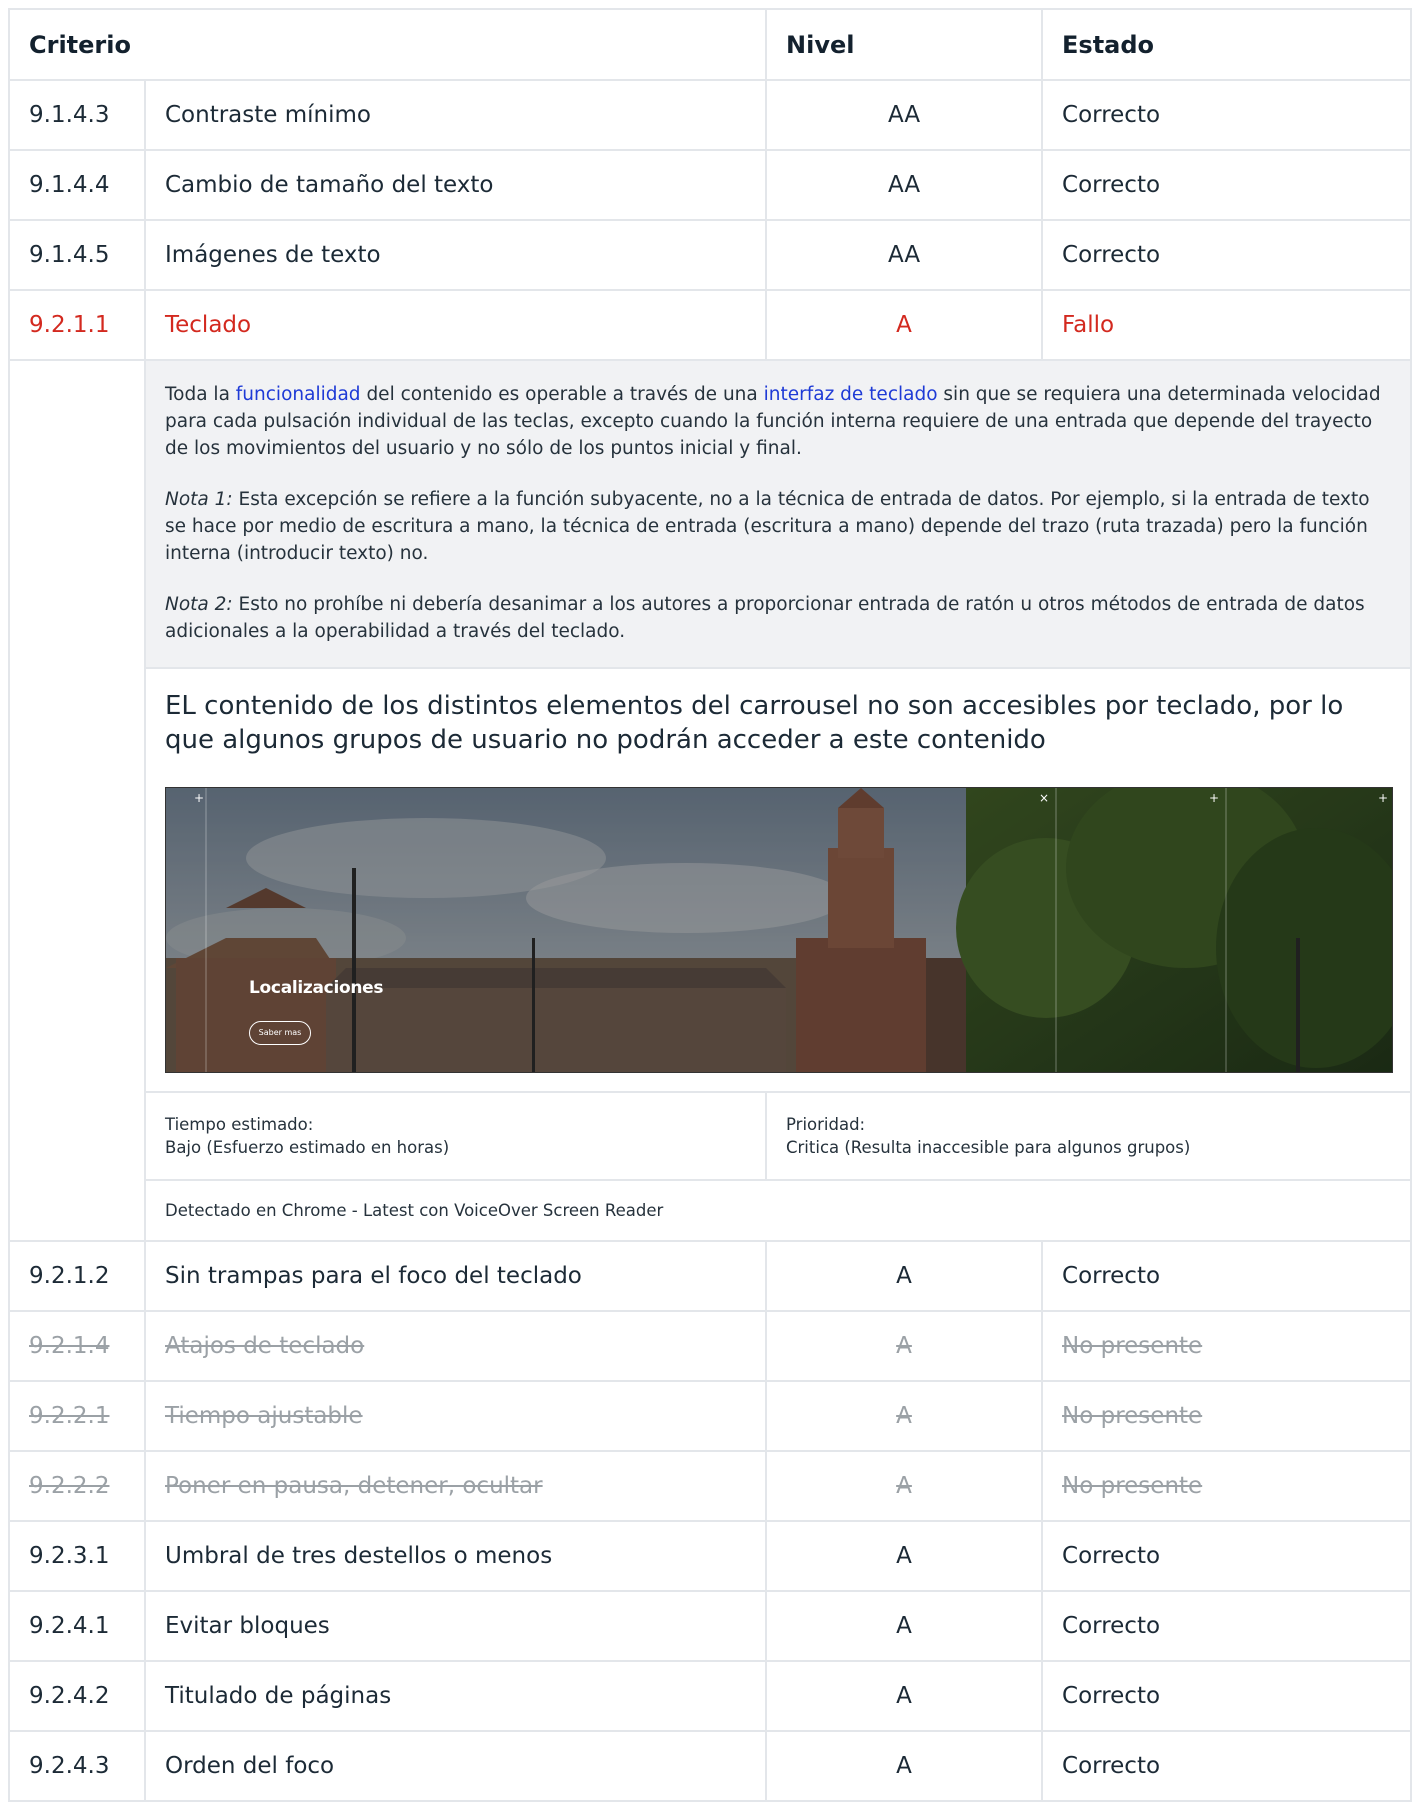 Image resolution: width=1416 pixels, height=1809 pixels. I want to click on criterion-name: Atajos de teclado, so click(455, 1346).